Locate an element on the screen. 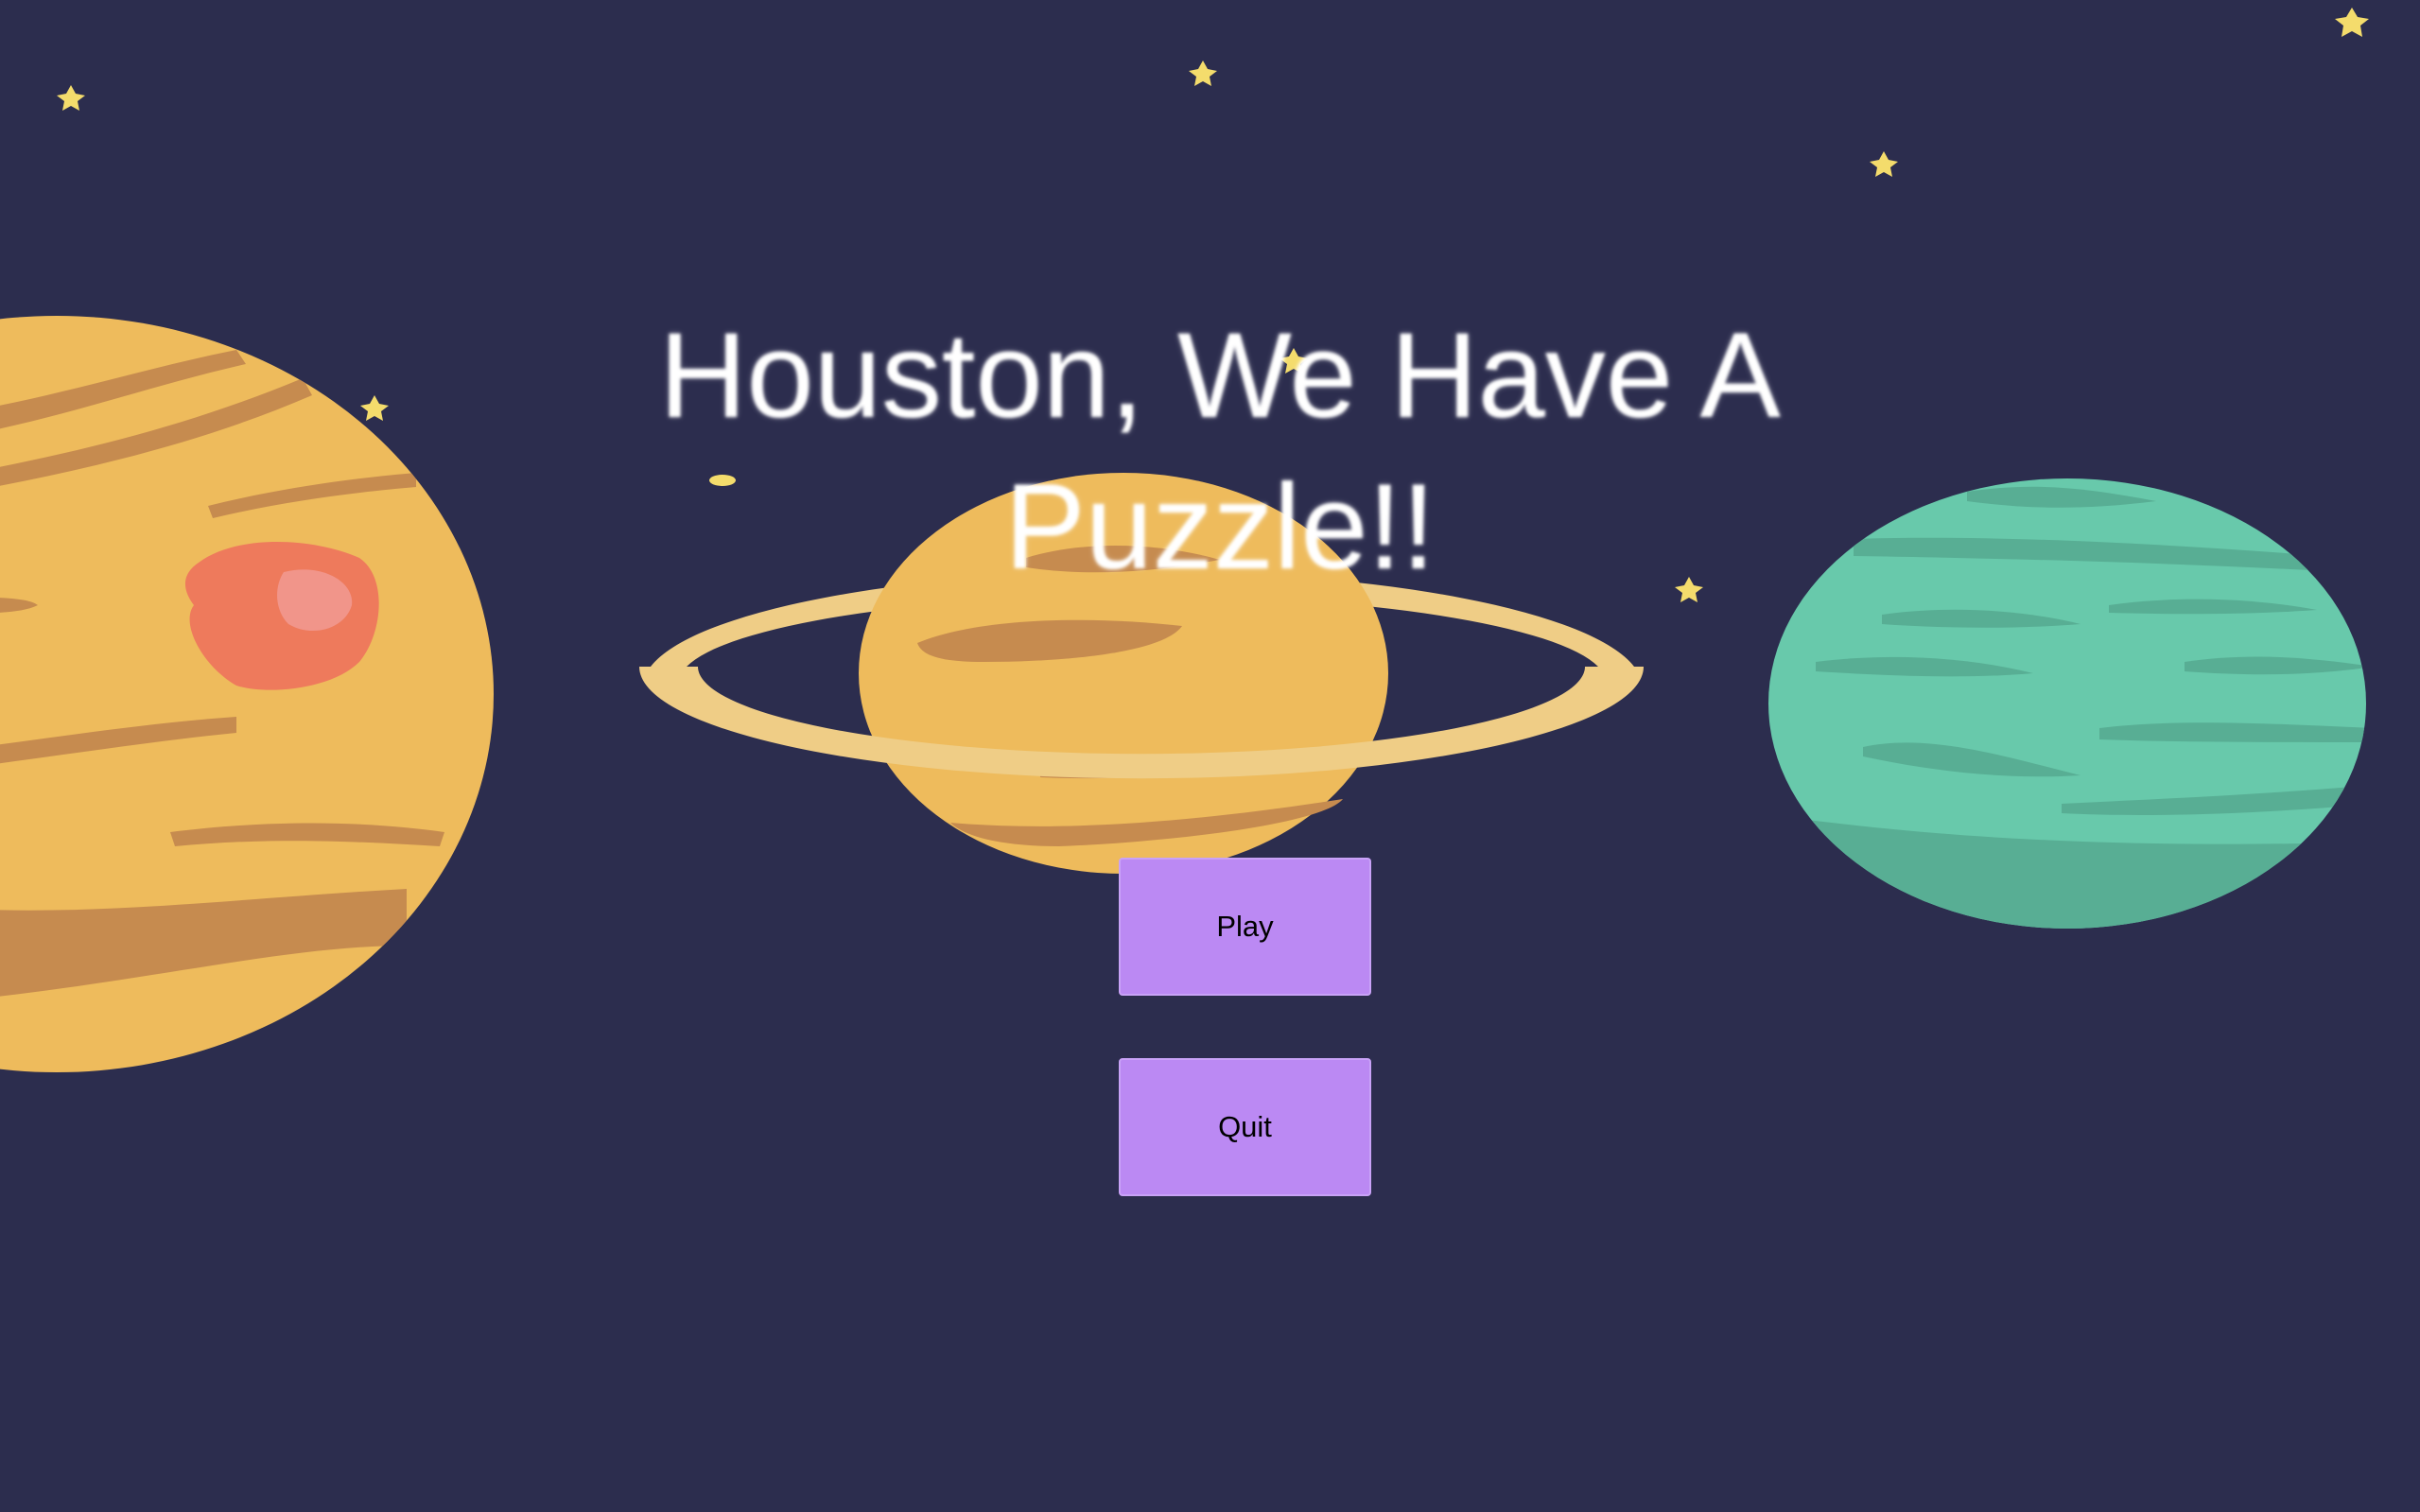 This screenshot has height=1512, width=2420. play-button: Play is located at coordinates (1245, 927).